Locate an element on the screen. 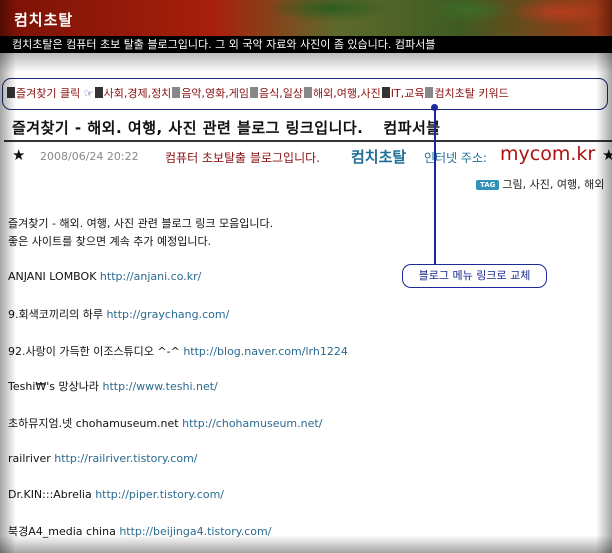 This screenshot has height=553, width=612. link-name: 9.회색코끼리의 하루 is located at coordinates (55, 314).